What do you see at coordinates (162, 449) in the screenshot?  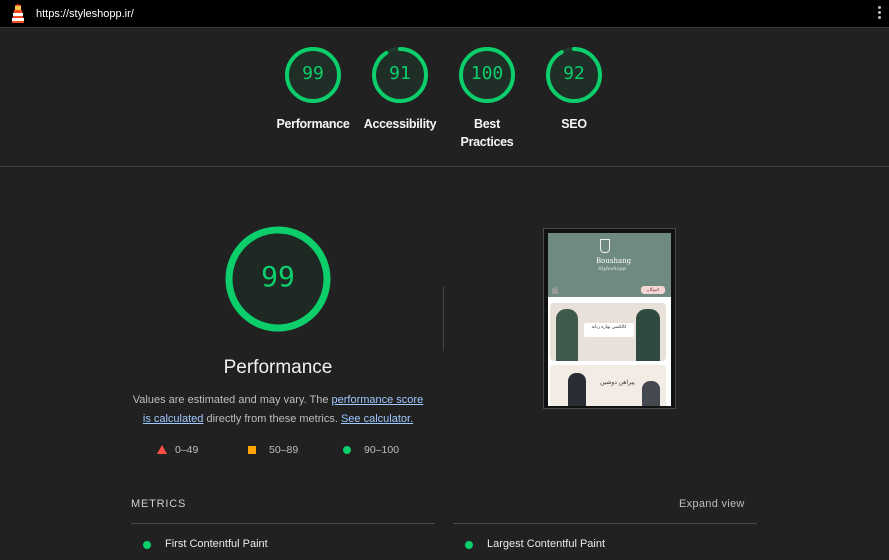 I see `fail-triangle-icon` at bounding box center [162, 449].